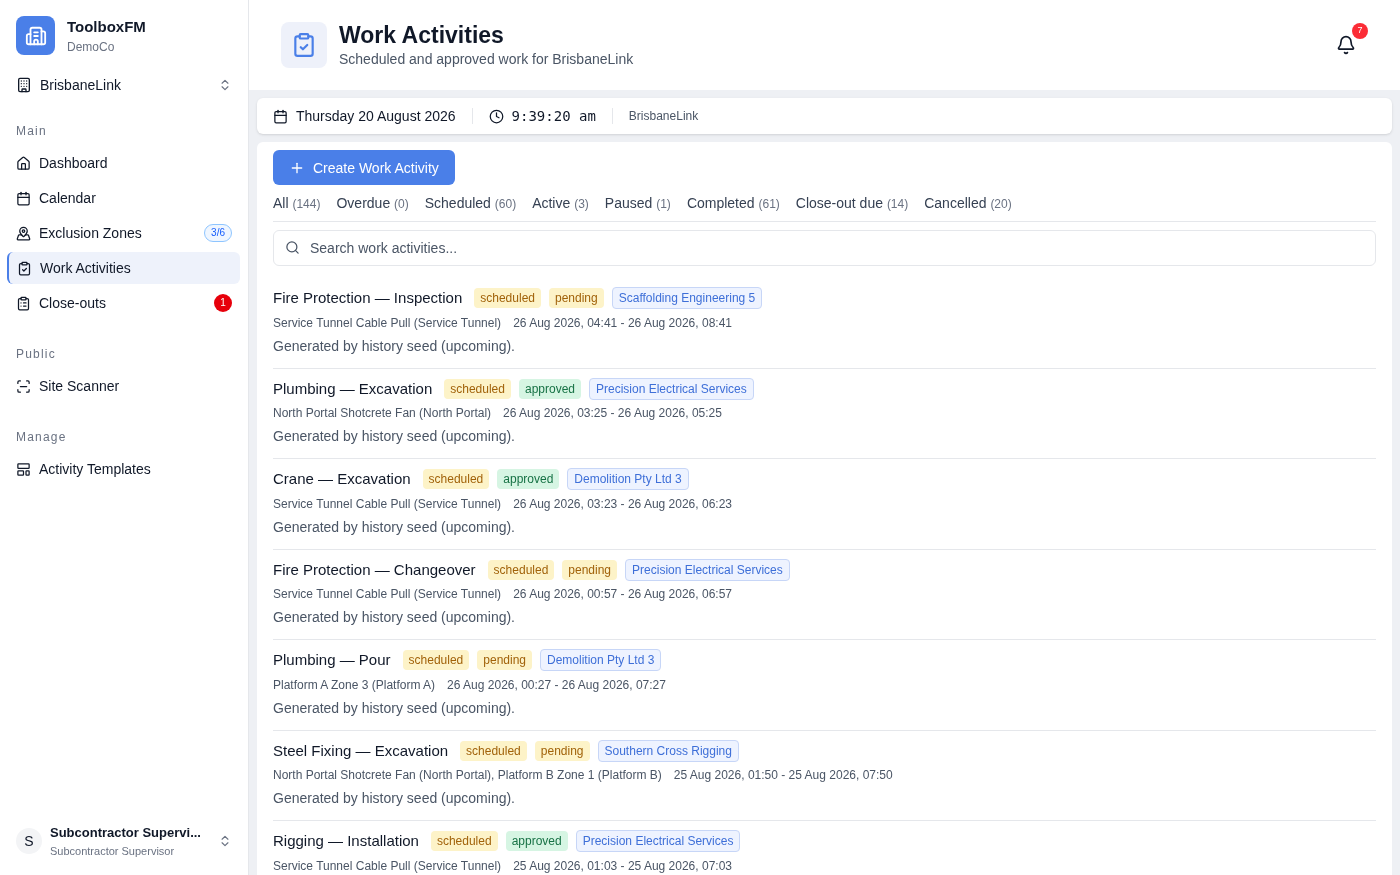 The width and height of the screenshot is (1400, 875). I want to click on app-name: ToolboxFM, so click(106, 27).